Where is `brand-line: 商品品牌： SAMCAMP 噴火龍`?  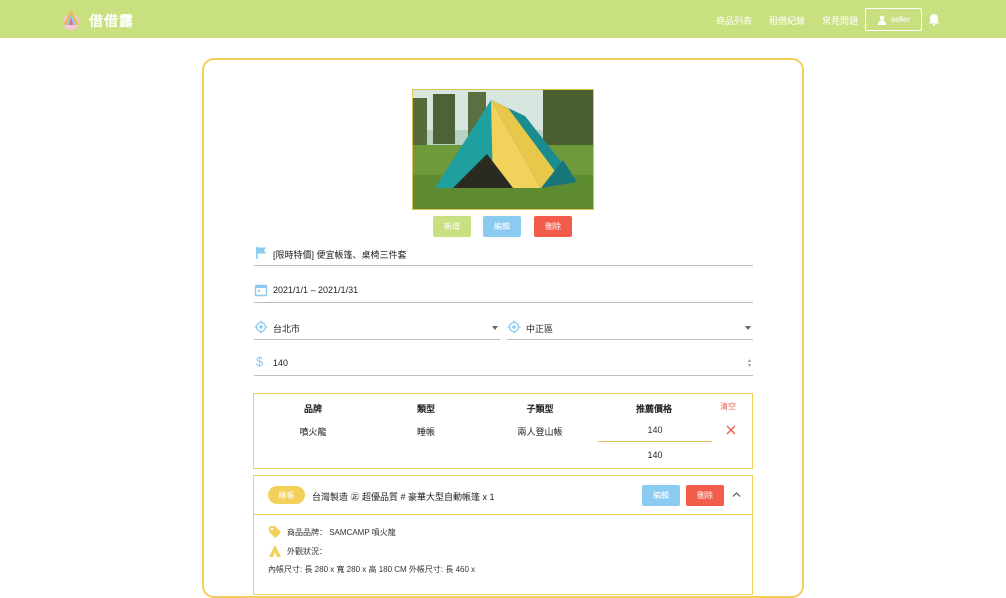
brand-line: 商品品牌： SAMCAMP 噴火龍 is located at coordinates (332, 532).